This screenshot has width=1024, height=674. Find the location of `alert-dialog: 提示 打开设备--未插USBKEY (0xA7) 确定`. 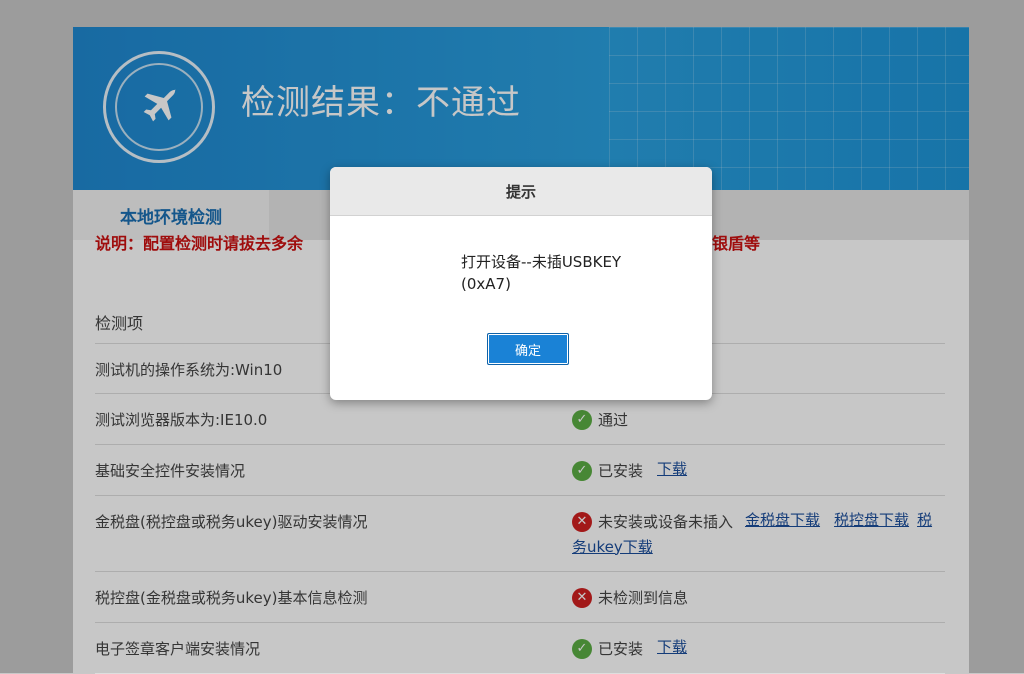

alert-dialog: 提示 打开设备--未插USBKEY (0xA7) 确定 is located at coordinates (521, 283).